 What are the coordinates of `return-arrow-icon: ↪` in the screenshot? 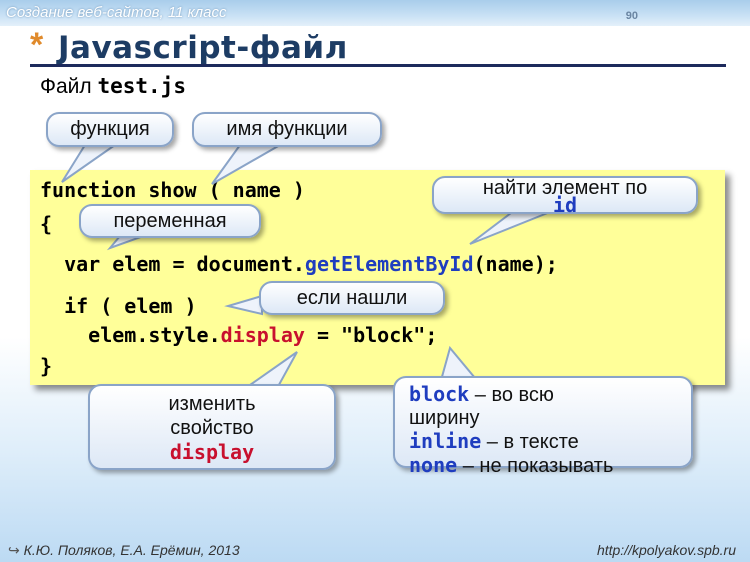 It's located at (16, 550).